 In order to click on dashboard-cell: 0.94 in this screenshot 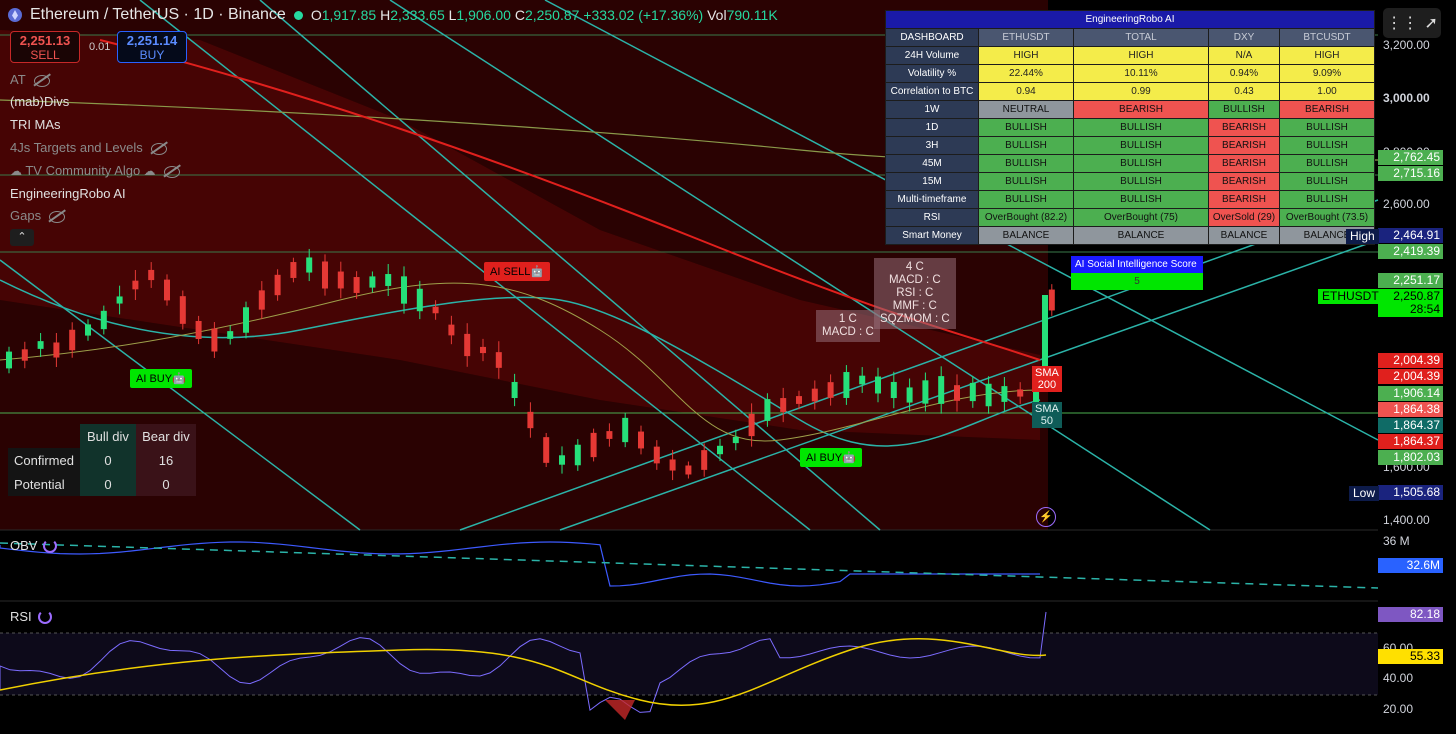, I will do `click(1026, 91)`.